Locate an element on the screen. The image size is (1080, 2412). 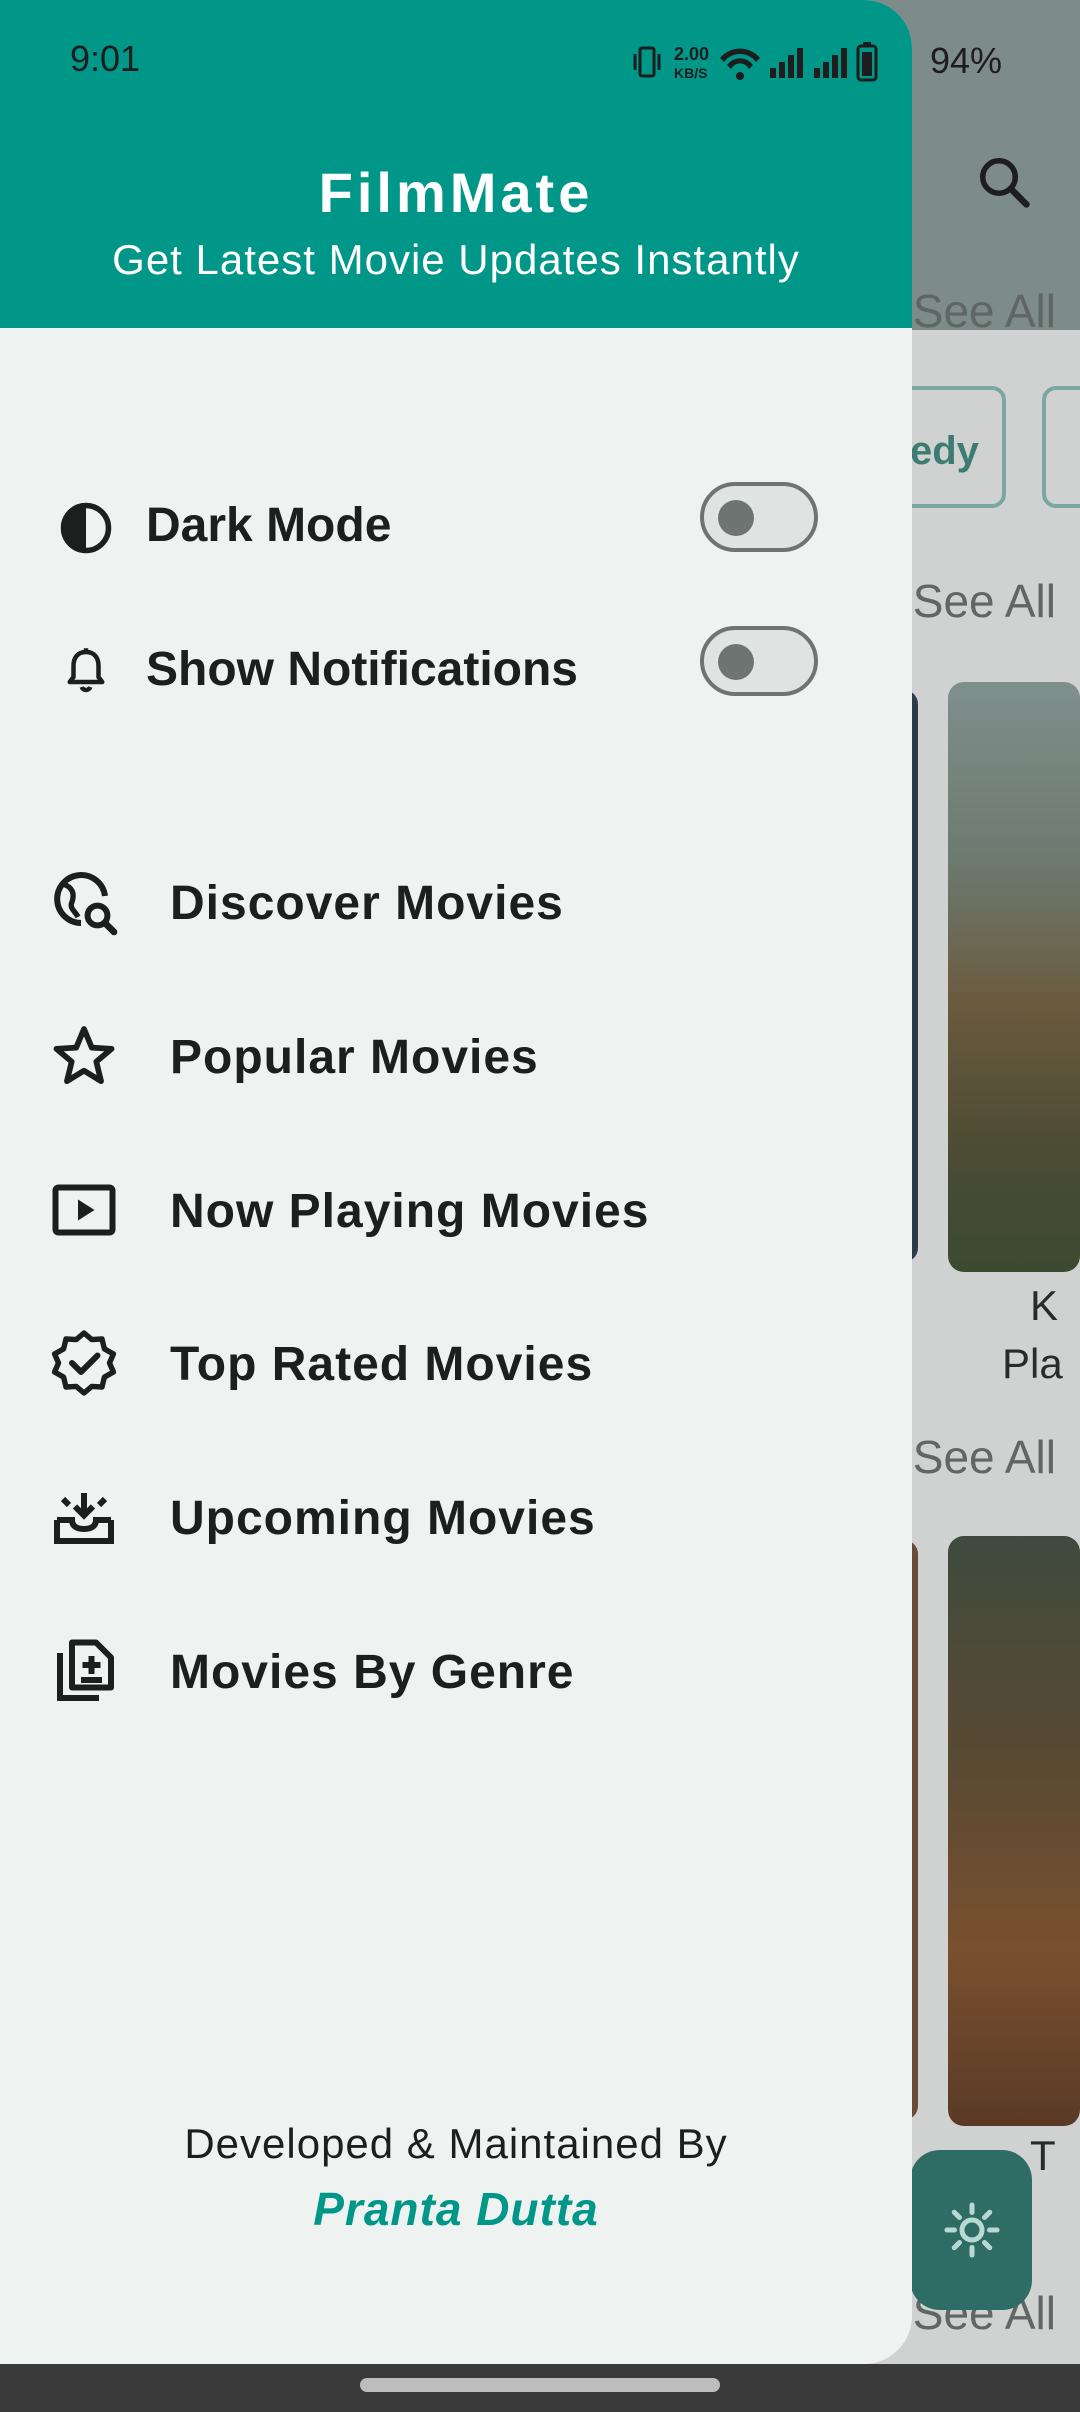
dark-mode-row: Dark Mode is located at coordinates (456, 523).